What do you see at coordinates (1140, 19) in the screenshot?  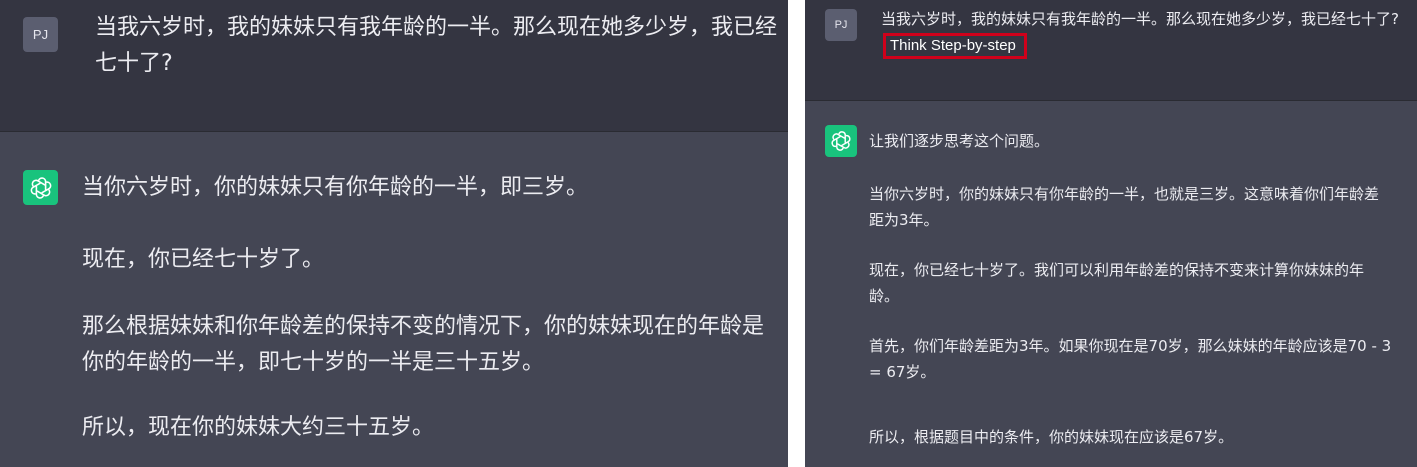 I see `user-message-main: 当我六岁时，我的妹妹只有我年龄的一半。那么现在她多少岁，我已经七十了?` at bounding box center [1140, 19].